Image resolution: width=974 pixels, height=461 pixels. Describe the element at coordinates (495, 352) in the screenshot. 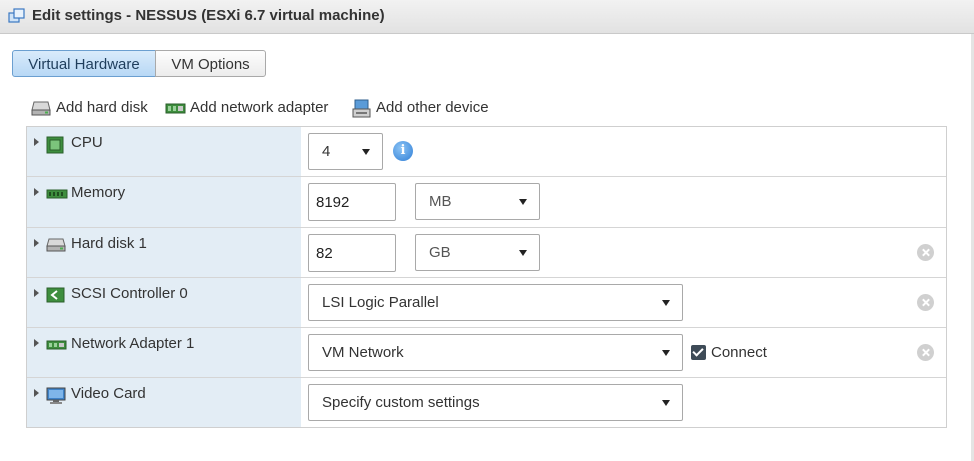

I see `network-select: VM Network` at that location.